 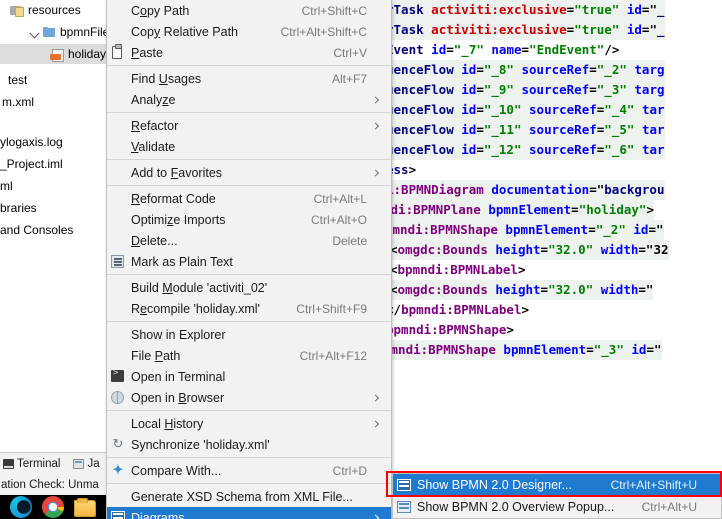 What do you see at coordinates (249, 146) in the screenshot?
I see `menu-item-validate: Validate` at bounding box center [249, 146].